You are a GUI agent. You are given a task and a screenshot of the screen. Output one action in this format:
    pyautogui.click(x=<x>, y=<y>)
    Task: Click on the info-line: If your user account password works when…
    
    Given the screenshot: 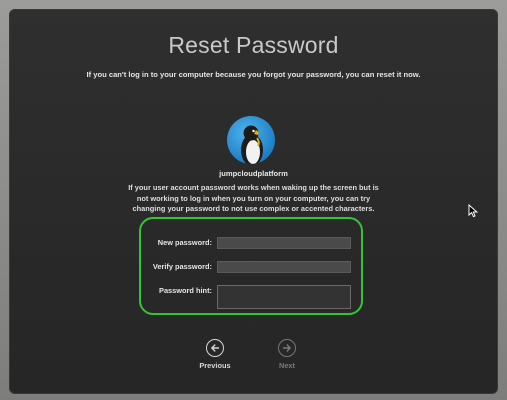 What is the action you would take?
    pyautogui.click(x=253, y=187)
    